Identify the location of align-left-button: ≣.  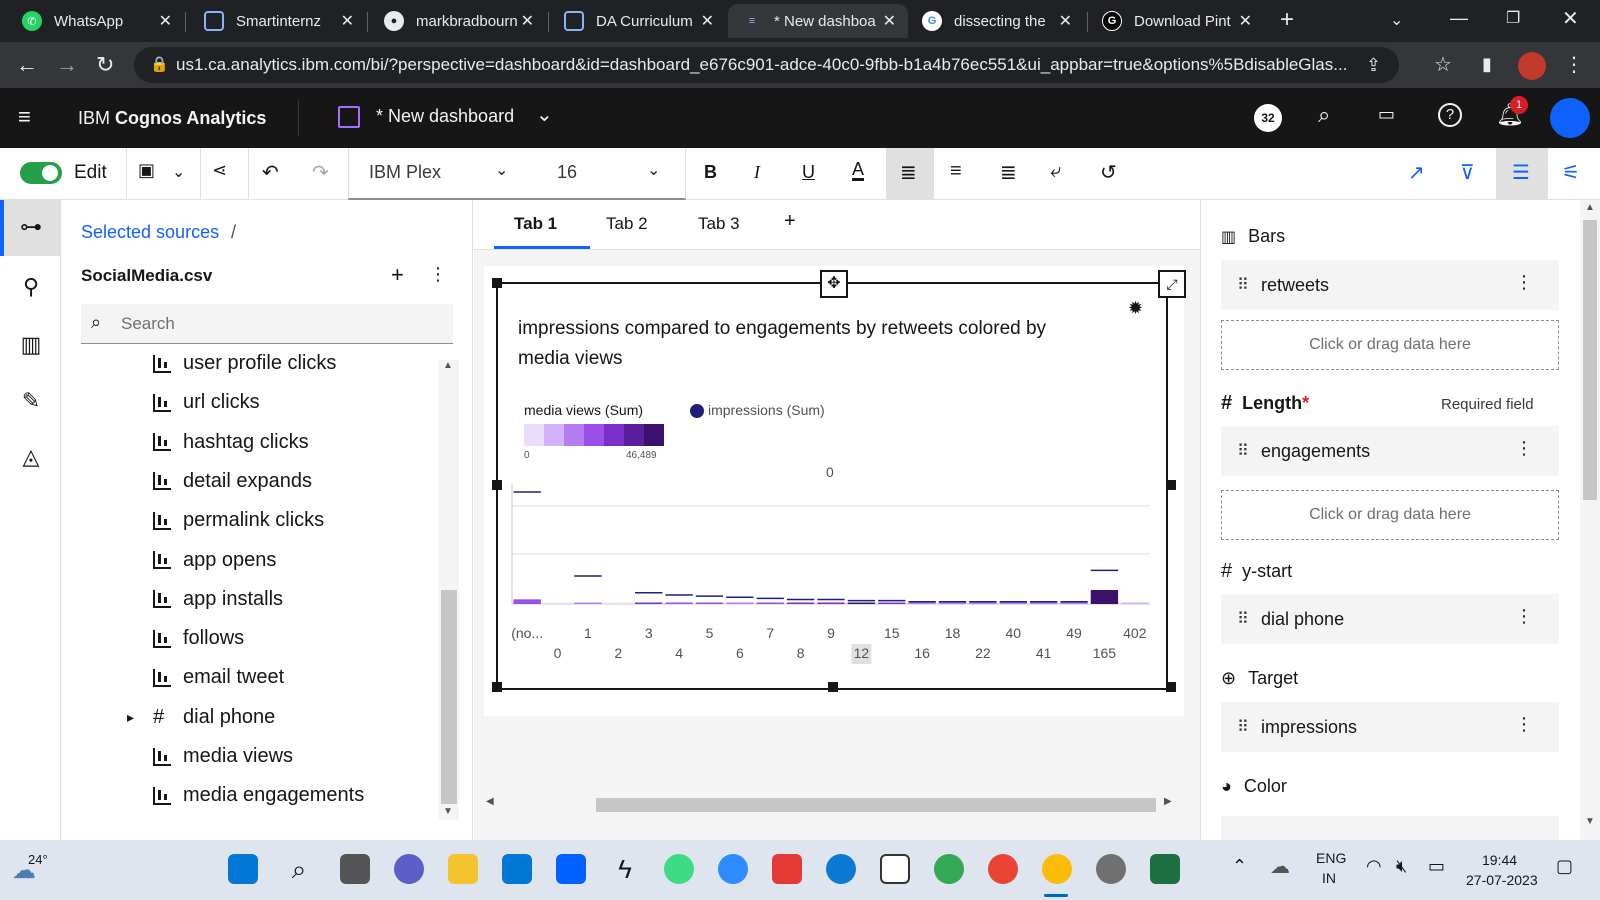
(910, 174).